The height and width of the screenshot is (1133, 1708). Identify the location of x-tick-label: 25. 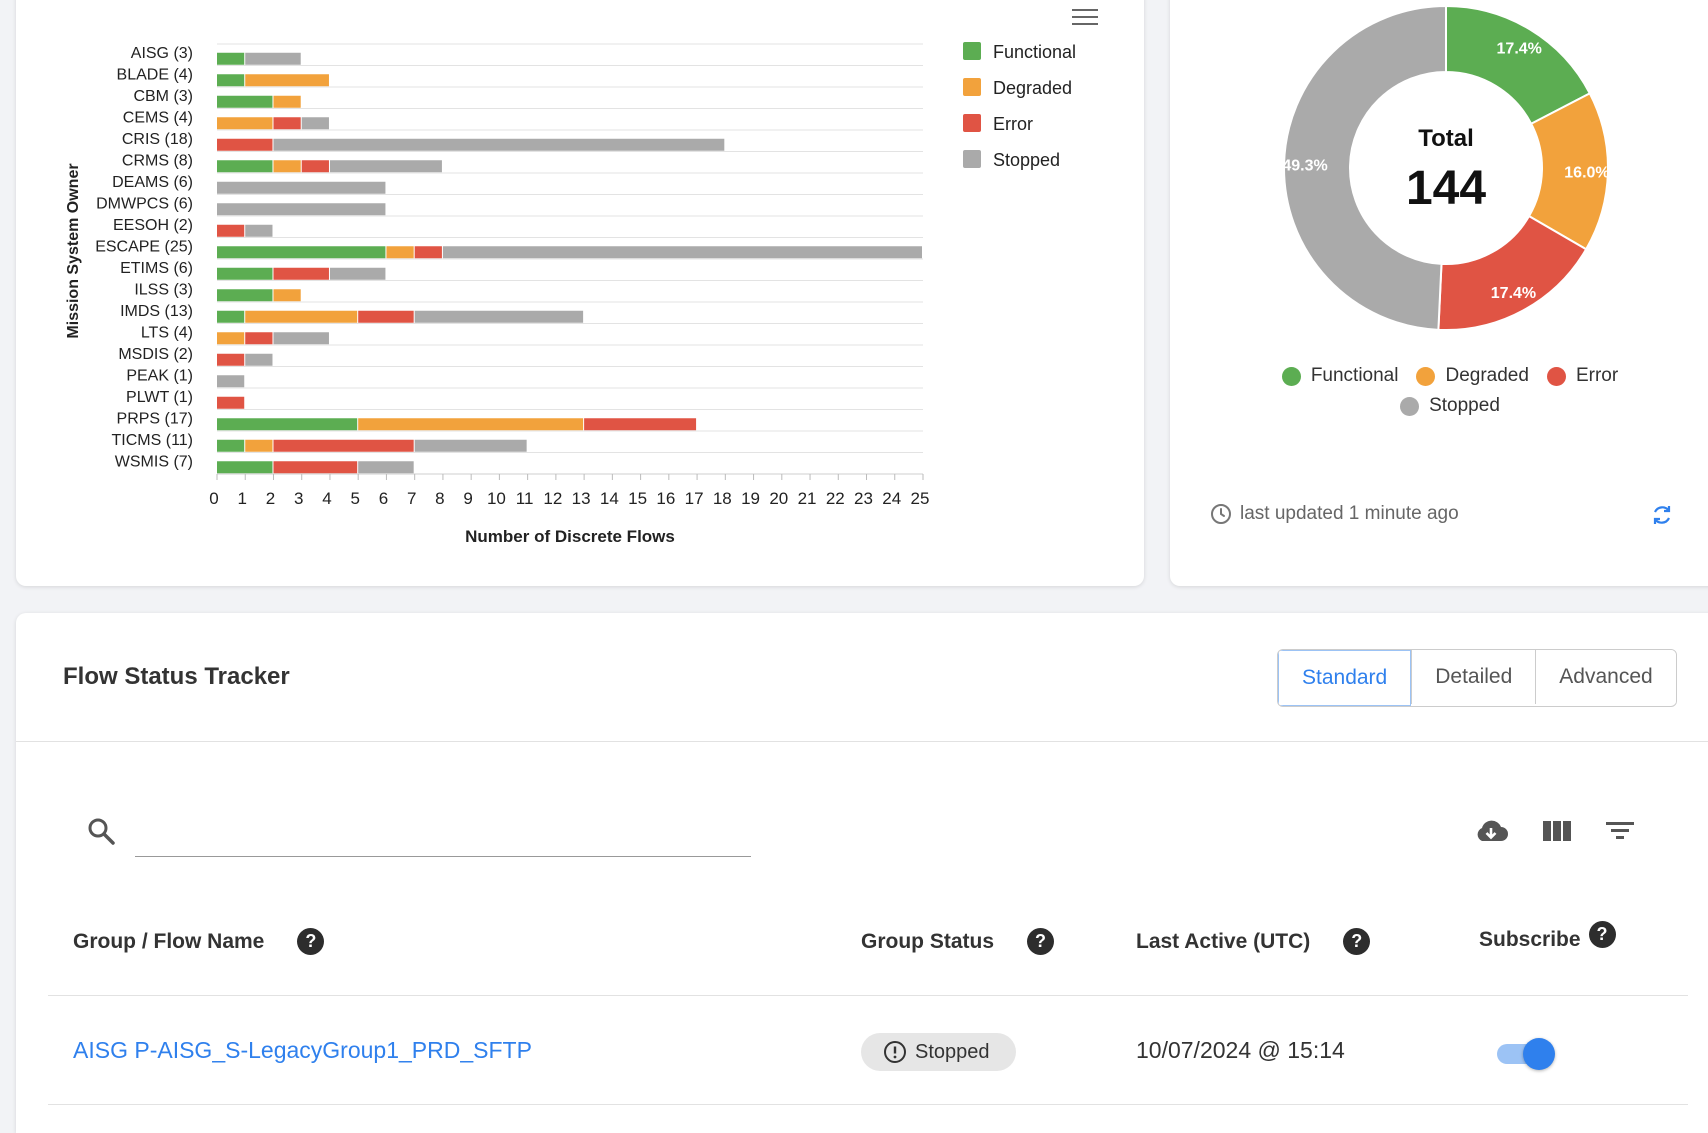
(920, 498).